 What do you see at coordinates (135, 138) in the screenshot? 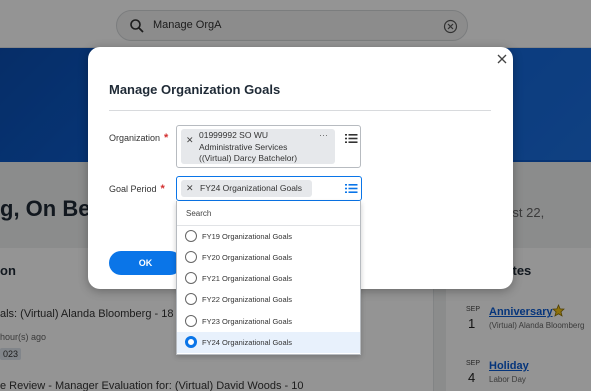
I see `organization-label-text: Organization` at bounding box center [135, 138].